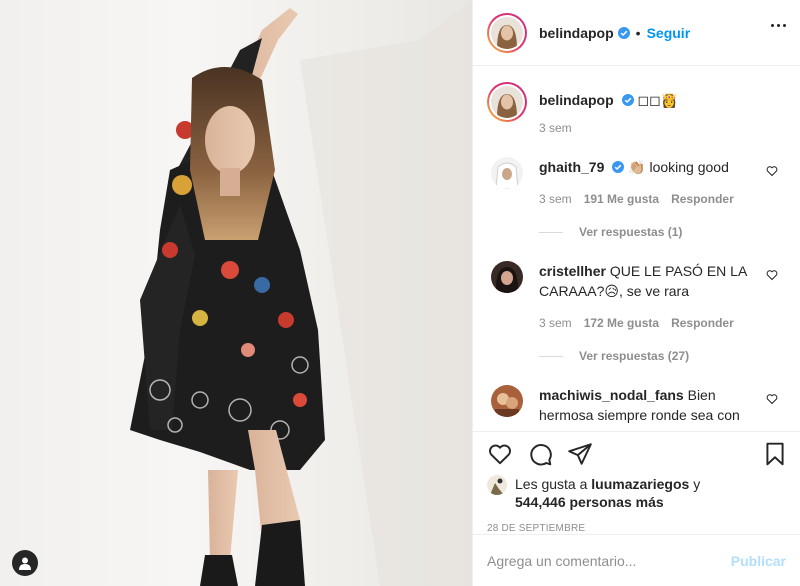  I want to click on more-options-icon, so click(778, 25).